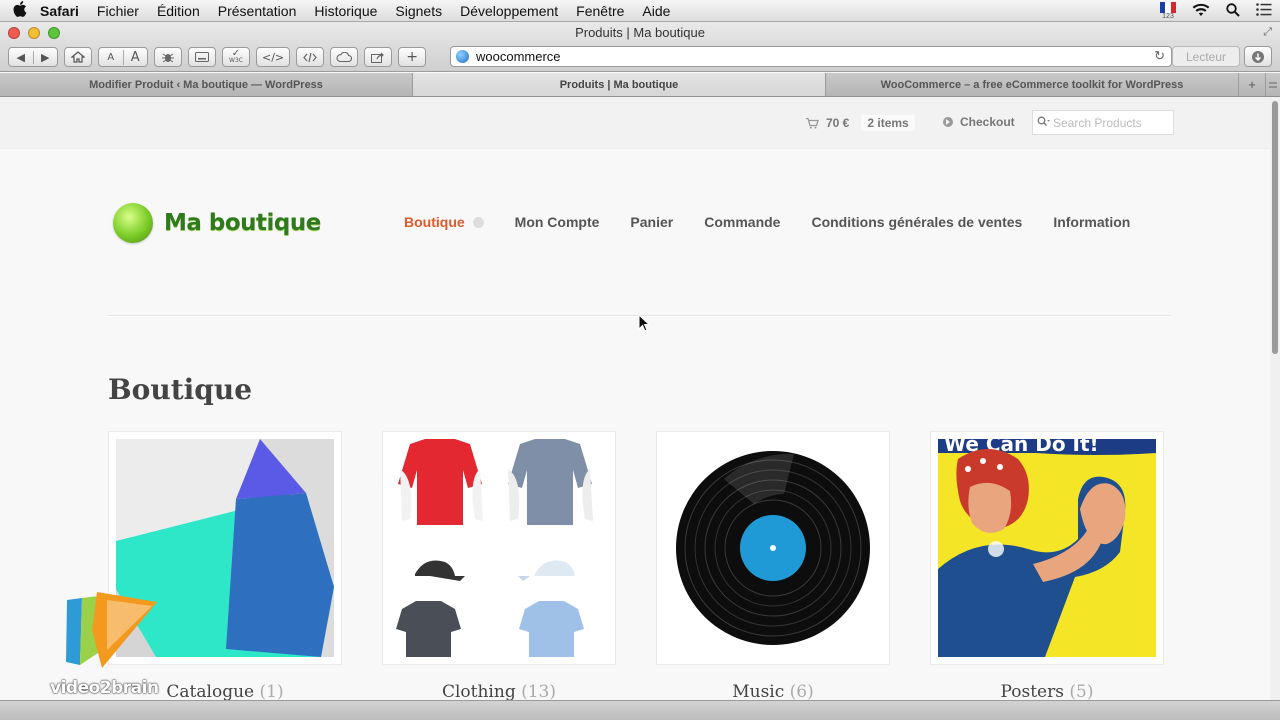  Describe the element at coordinates (1043, 123) in the screenshot. I see `search-icon` at that location.